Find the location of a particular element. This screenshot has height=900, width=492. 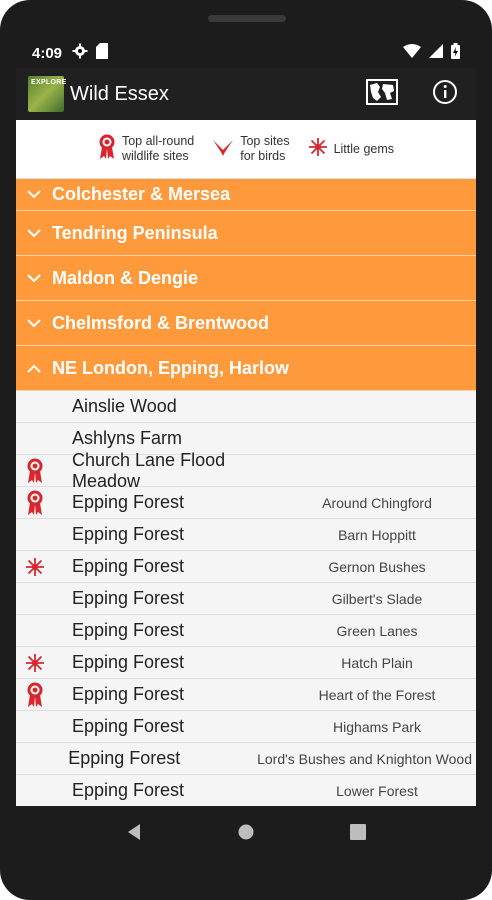

recents-icon is located at coordinates (358, 834).